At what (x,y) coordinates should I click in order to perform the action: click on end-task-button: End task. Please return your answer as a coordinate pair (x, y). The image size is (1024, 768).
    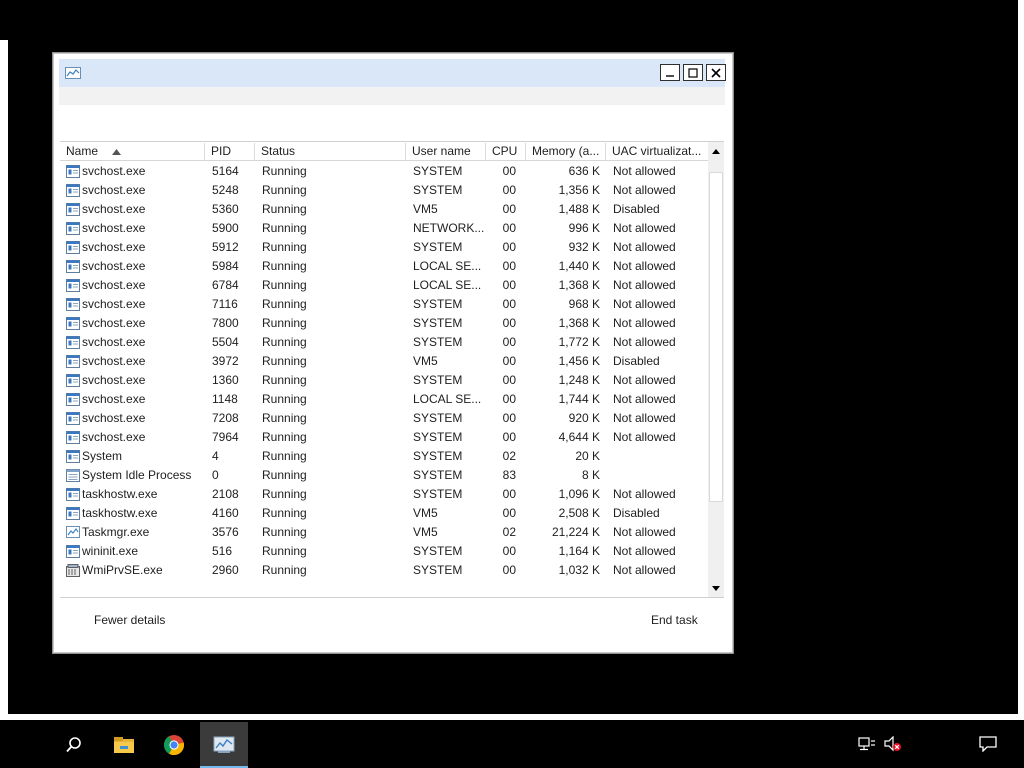
    Looking at the image, I should click on (674, 620).